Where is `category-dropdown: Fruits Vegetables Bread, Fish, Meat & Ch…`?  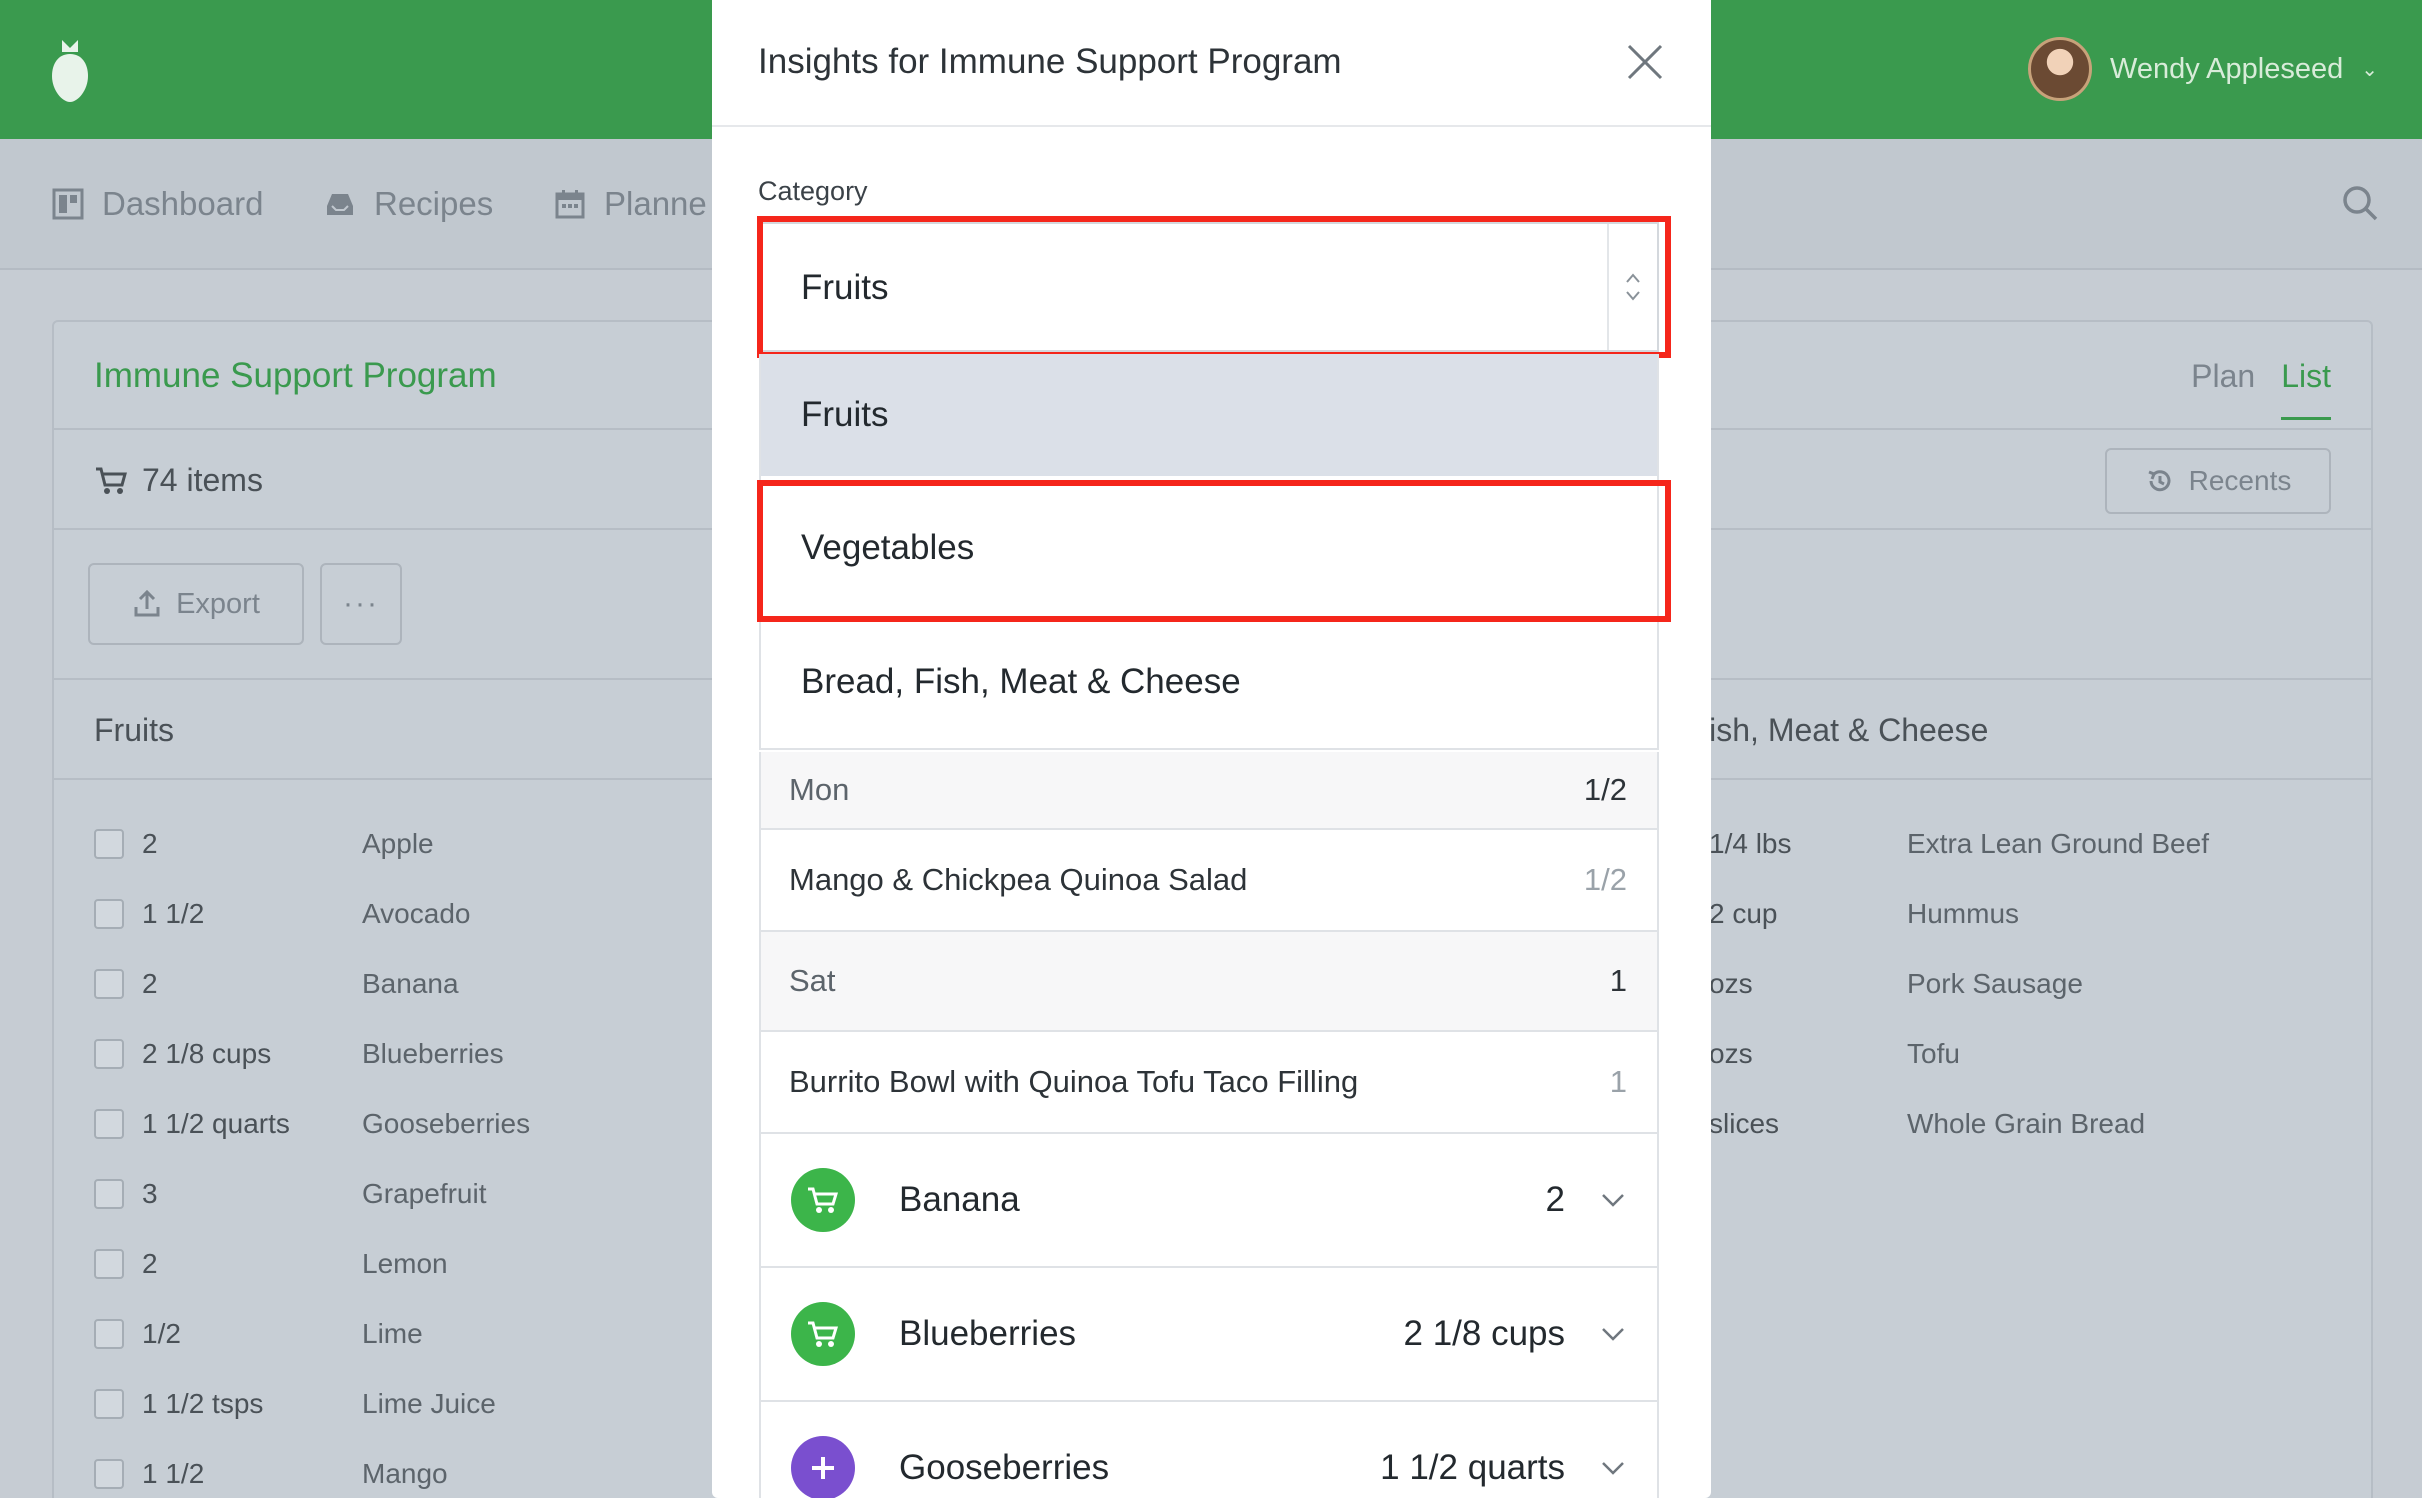 category-dropdown: Fruits Vegetables Bread, Fish, Meat & Ch… is located at coordinates (1209, 552).